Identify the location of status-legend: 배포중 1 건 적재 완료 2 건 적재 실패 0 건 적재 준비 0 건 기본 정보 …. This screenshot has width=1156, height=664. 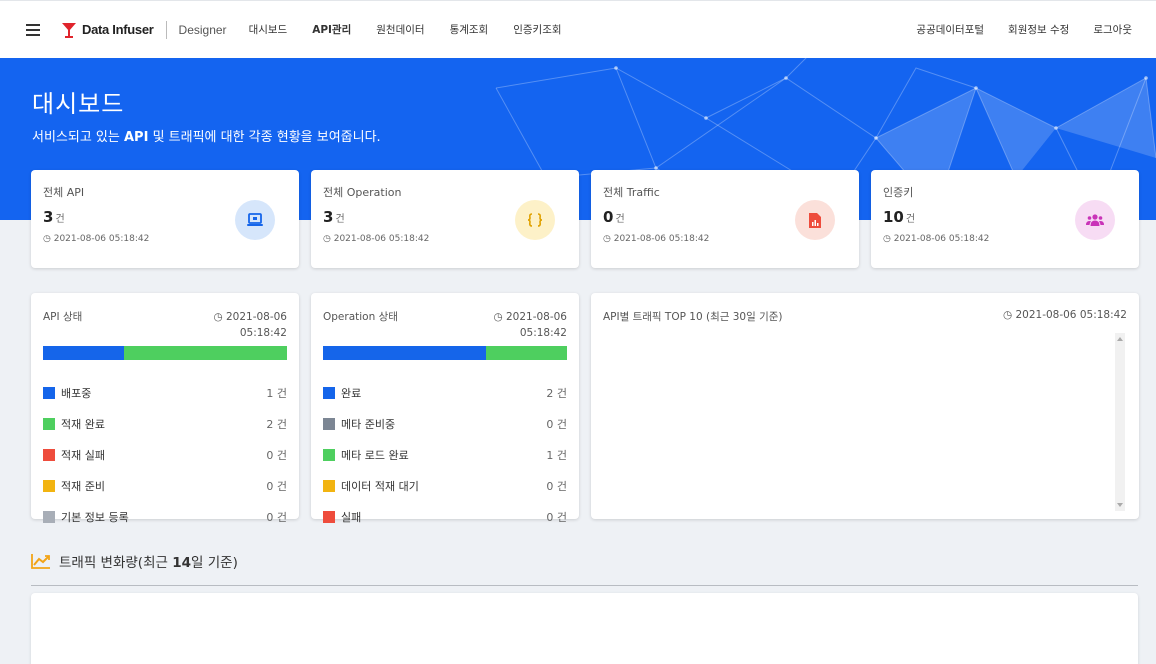
(165, 454).